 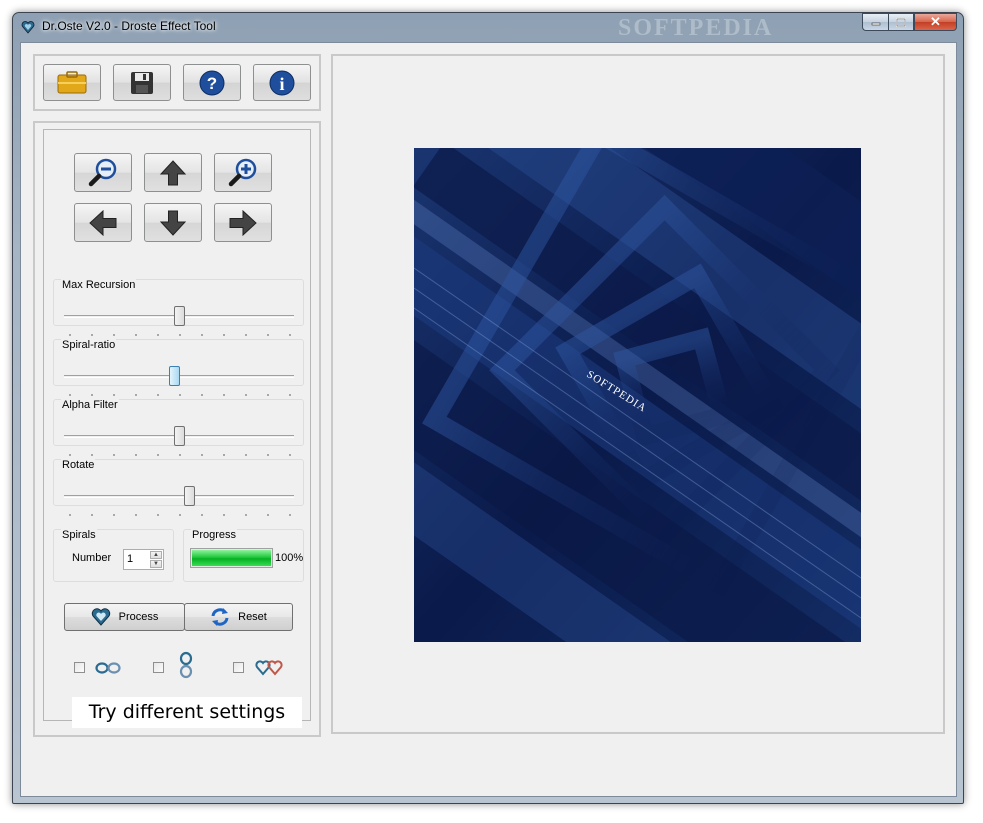 I want to click on caption-text: Try different settings, so click(x=187, y=712).